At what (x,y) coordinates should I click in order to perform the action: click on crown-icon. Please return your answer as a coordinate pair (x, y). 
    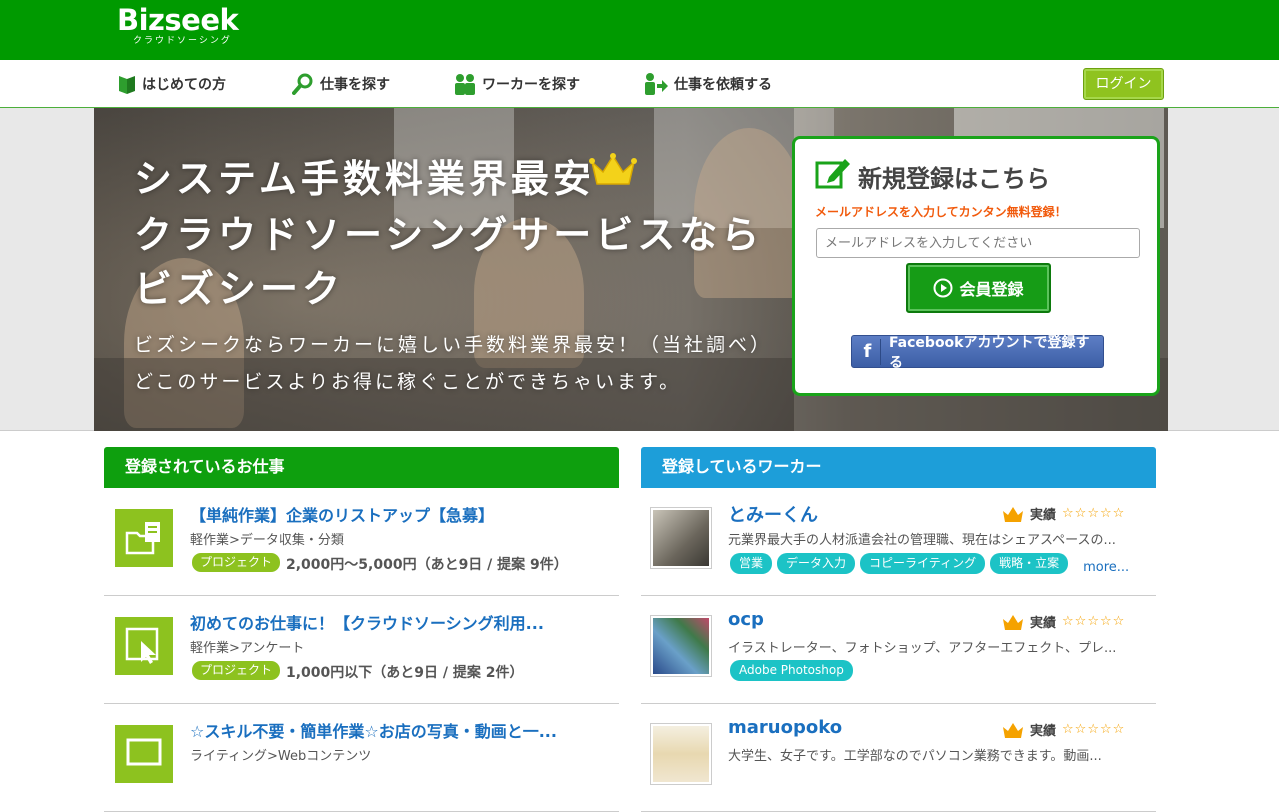
    Looking at the image, I should click on (613, 169).